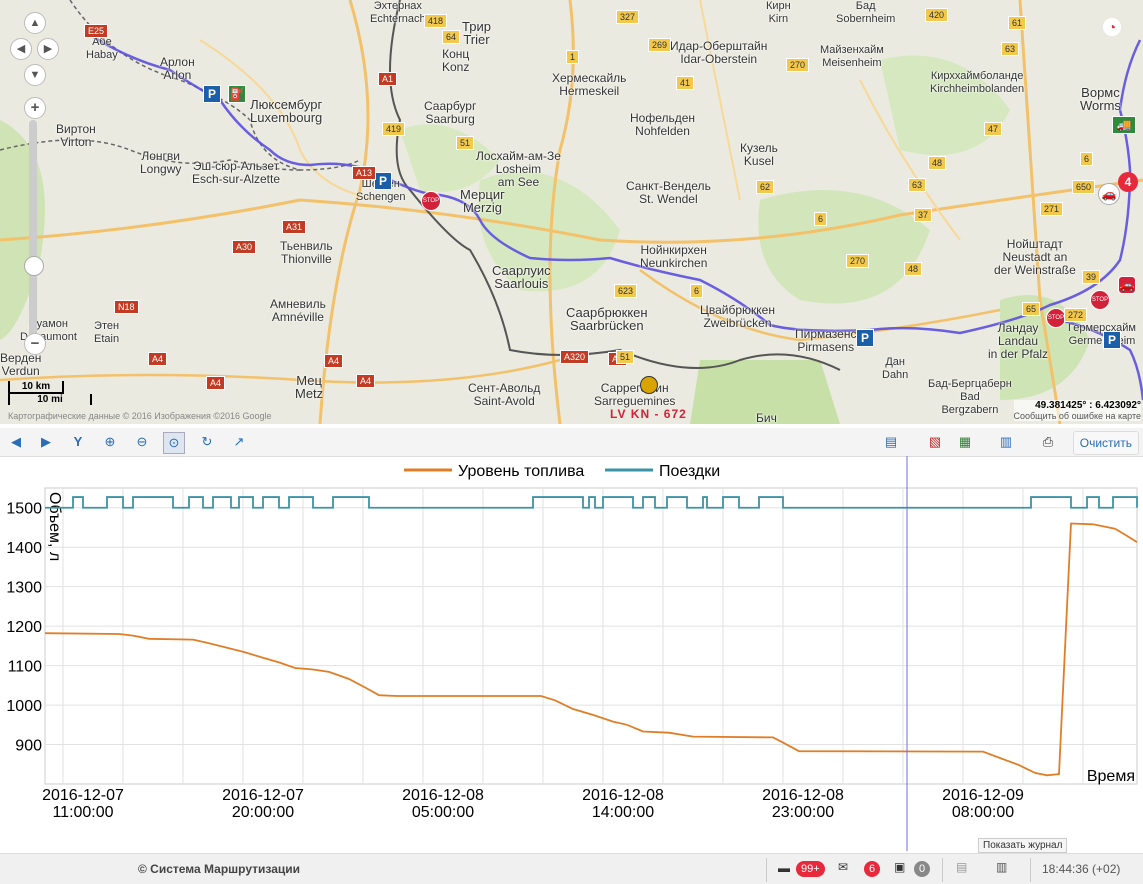 This screenshot has height=884, width=1143. Describe the element at coordinates (24, 588) in the screenshot. I see `y-tick-label: 1300` at that location.